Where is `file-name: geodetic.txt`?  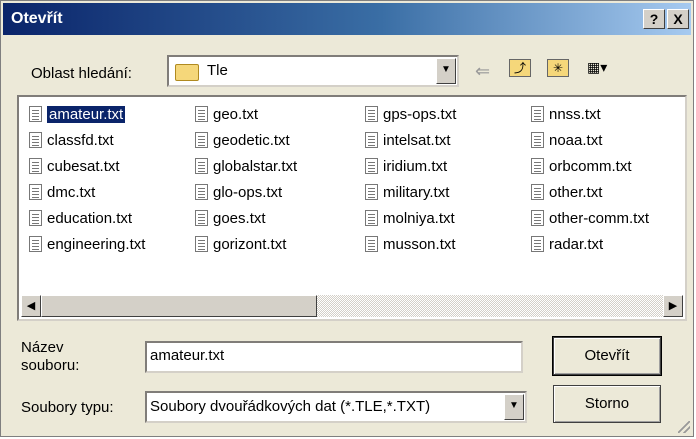
file-name: geodetic.txt is located at coordinates (251, 140).